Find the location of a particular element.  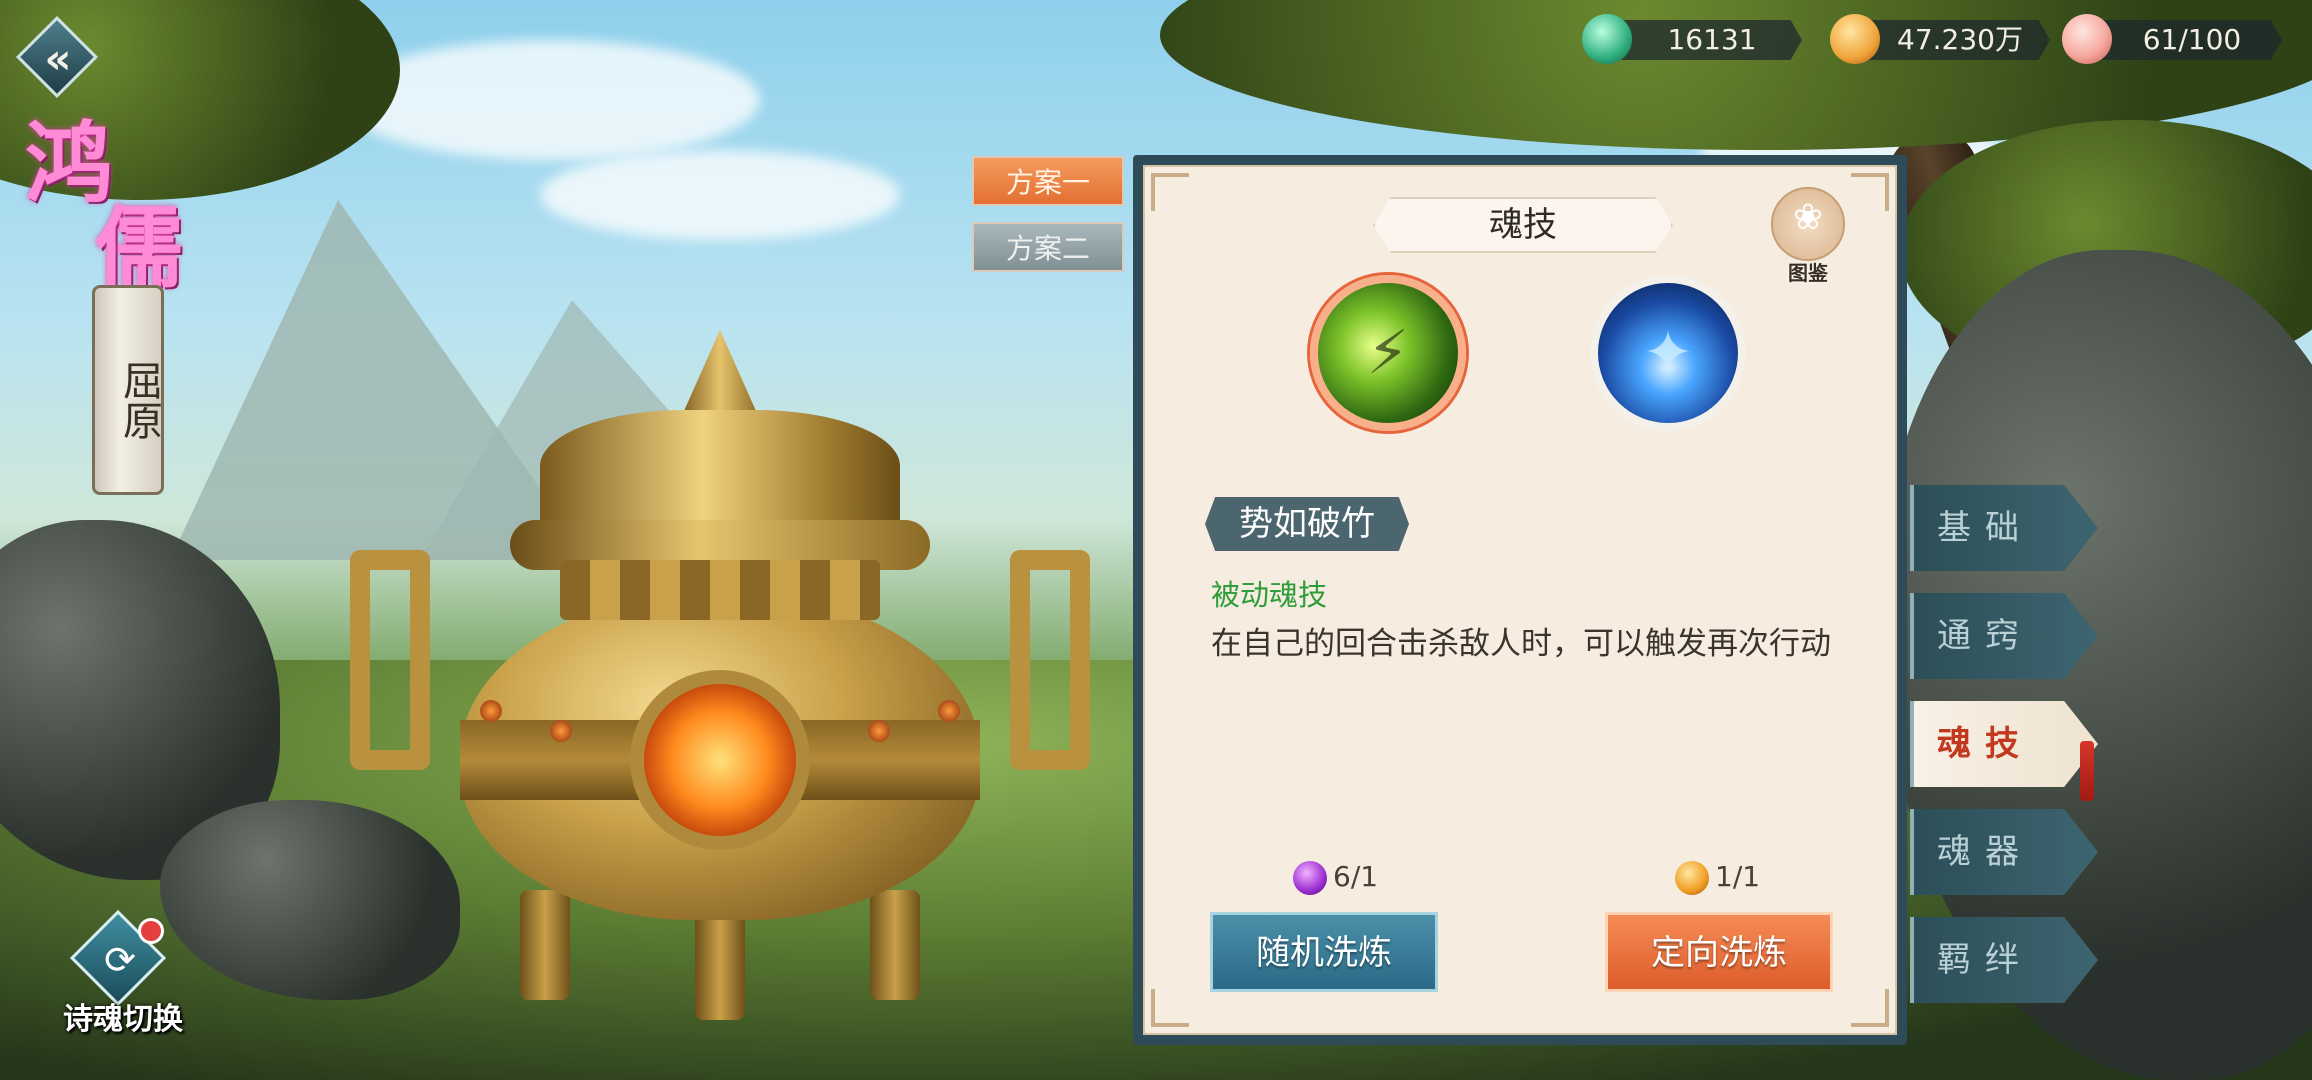

tab-tongqiao: 通窍 is located at coordinates (2004, 636).